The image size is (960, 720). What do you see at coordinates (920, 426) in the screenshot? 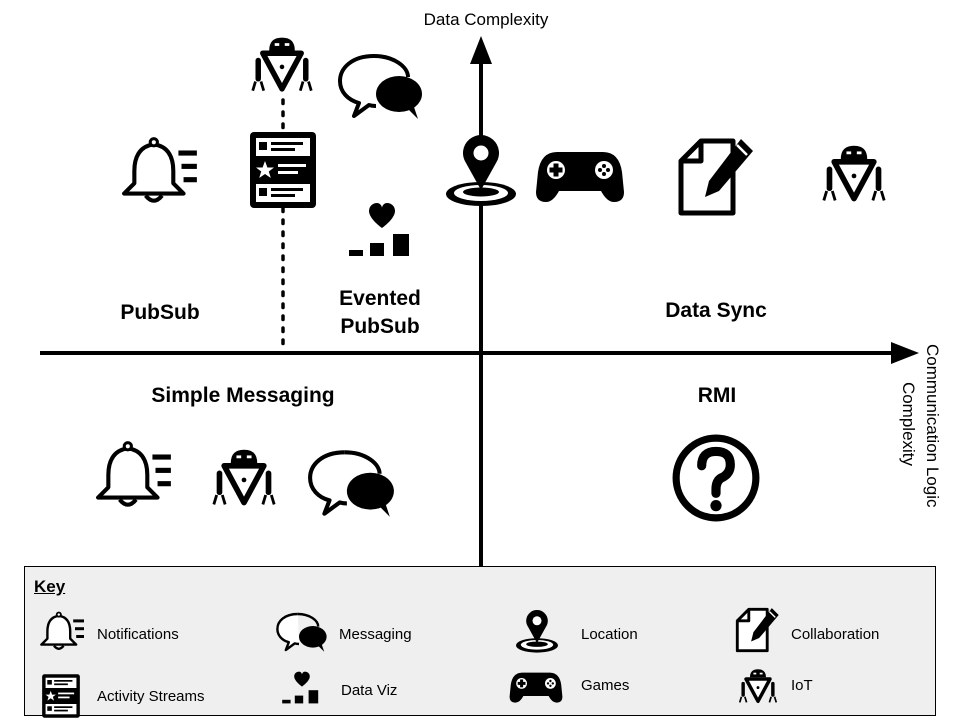
I see `x-axis-label: Communication Logic Complexity` at bounding box center [920, 426].